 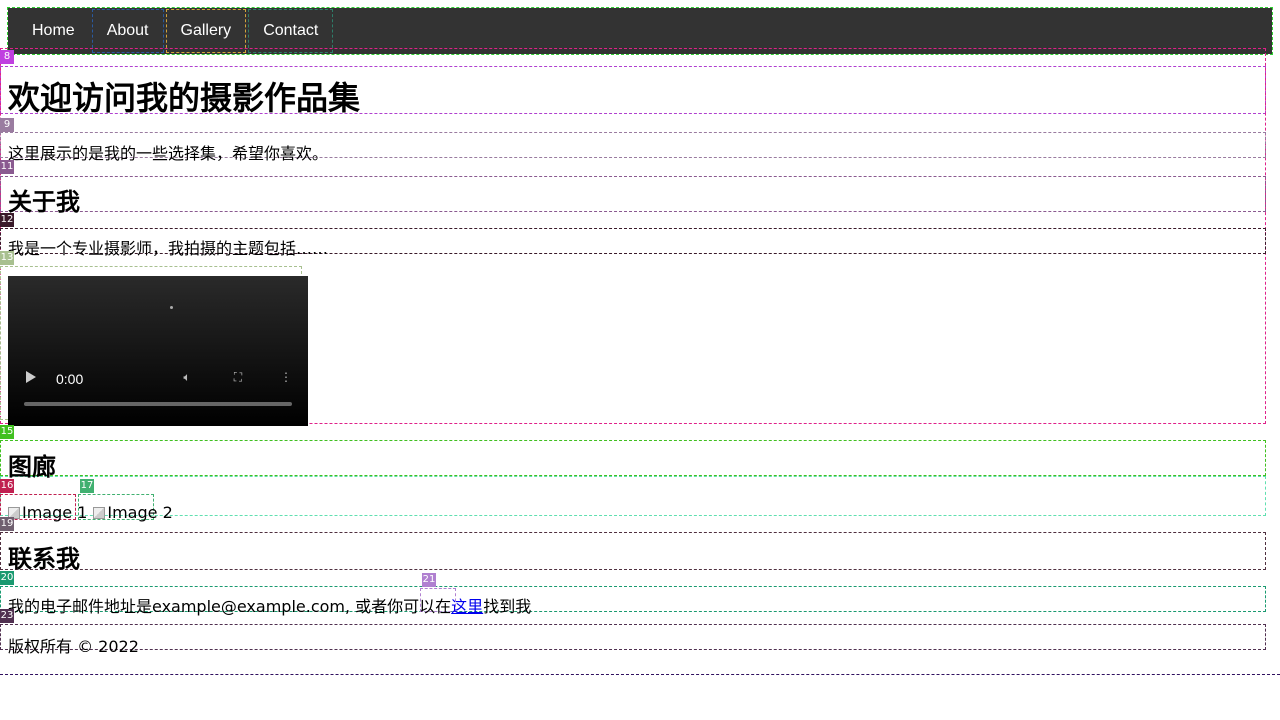 I want to click on video-player: 0:00 🔈︎ ⛶ ⋮, so click(x=158, y=351).